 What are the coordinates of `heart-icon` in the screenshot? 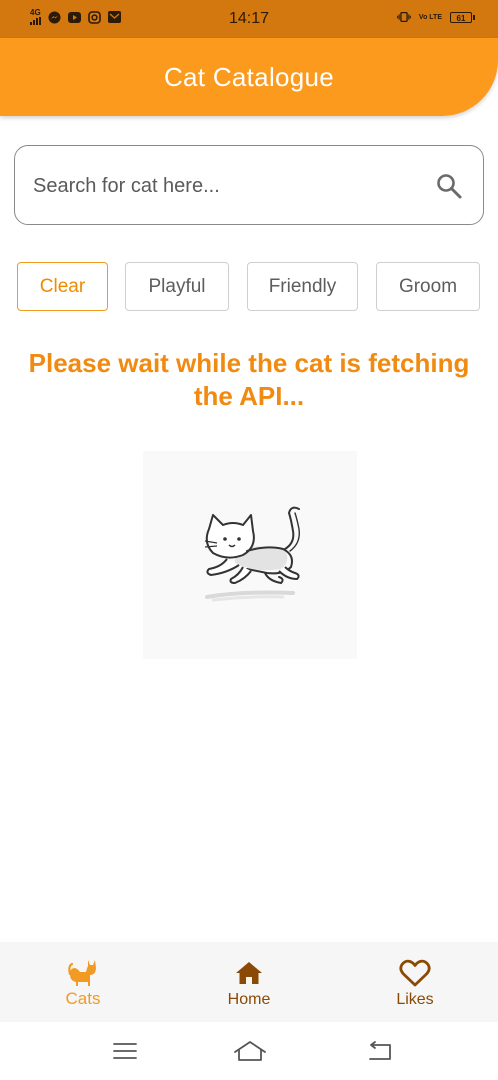 It's located at (415, 973).